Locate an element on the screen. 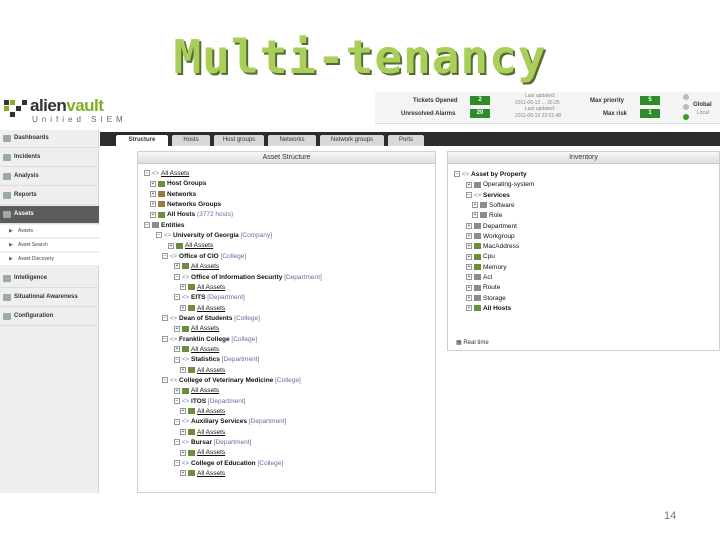 This screenshot has width=720, height=540. sidebar-subitem-asset-search: ▶ Asset Search is located at coordinates (49, 245).